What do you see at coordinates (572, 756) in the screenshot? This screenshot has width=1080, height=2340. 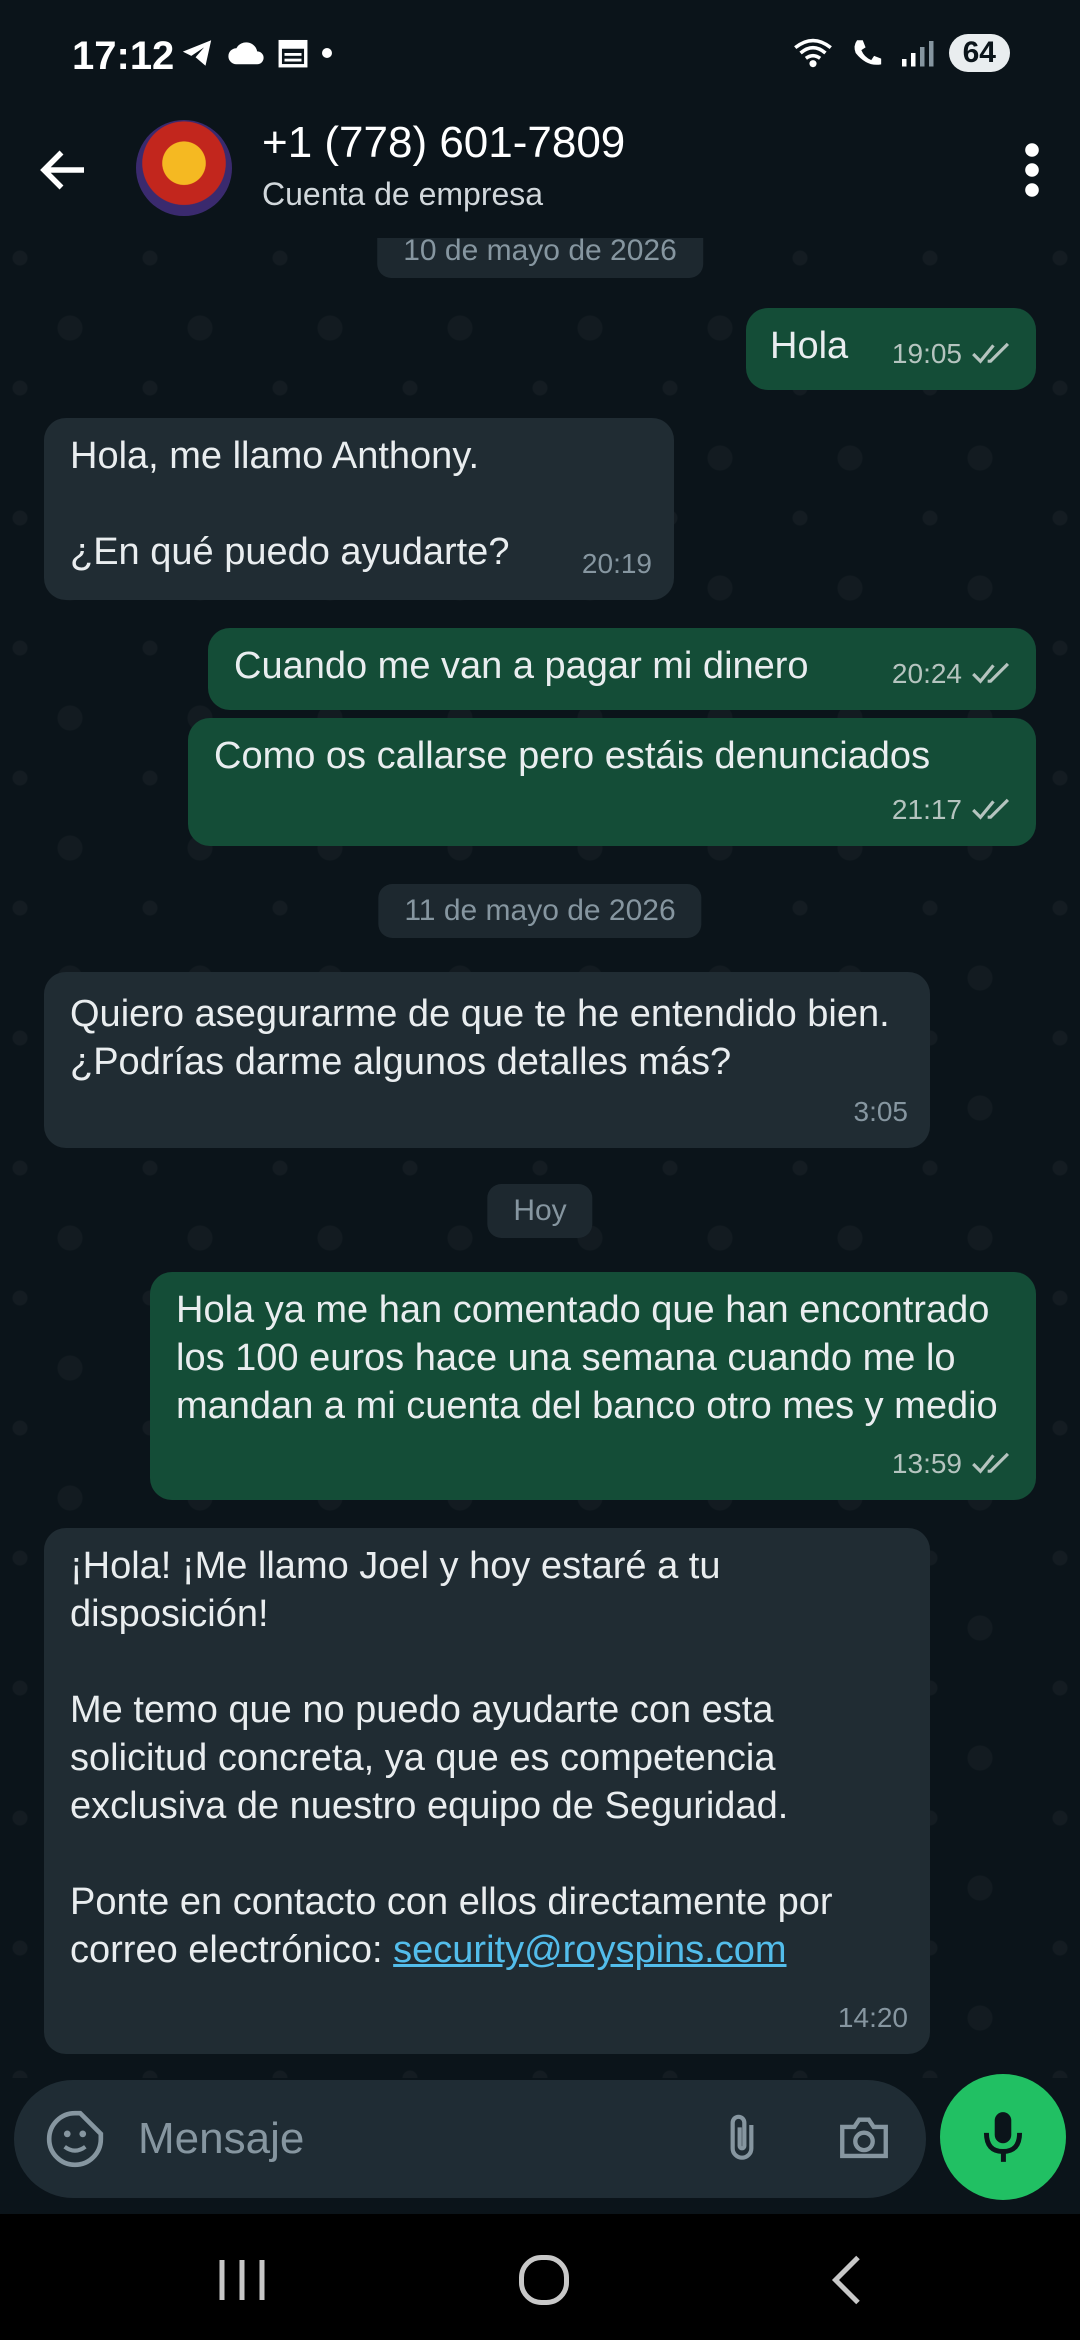 I see `message-text: Como os callarse pero estáis denunciados` at bounding box center [572, 756].